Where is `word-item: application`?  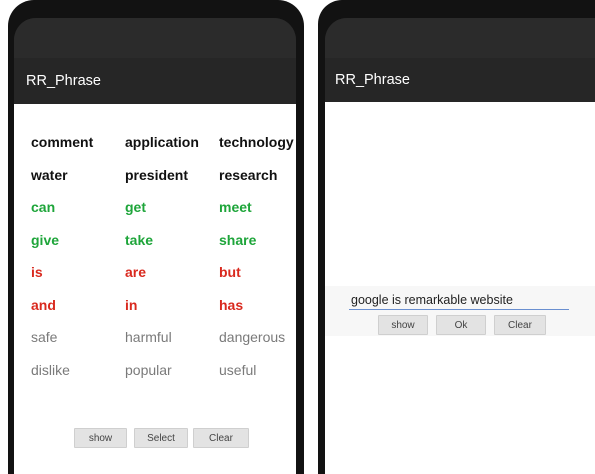 word-item: application is located at coordinates (172, 148).